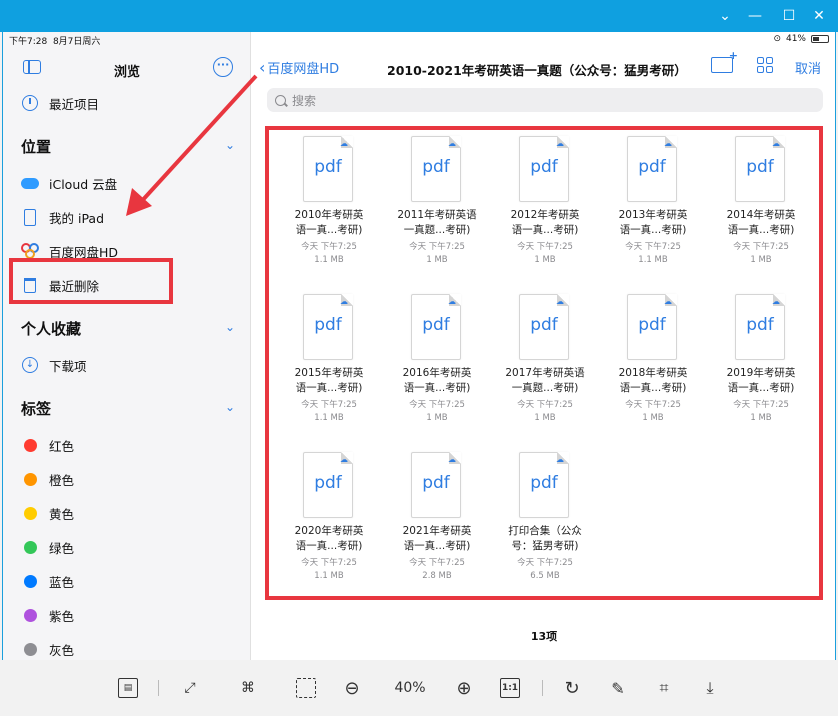 This screenshot has height=716, width=838. Describe the element at coordinates (223, 67) in the screenshot. I see `more-options-icon: ···` at that location.